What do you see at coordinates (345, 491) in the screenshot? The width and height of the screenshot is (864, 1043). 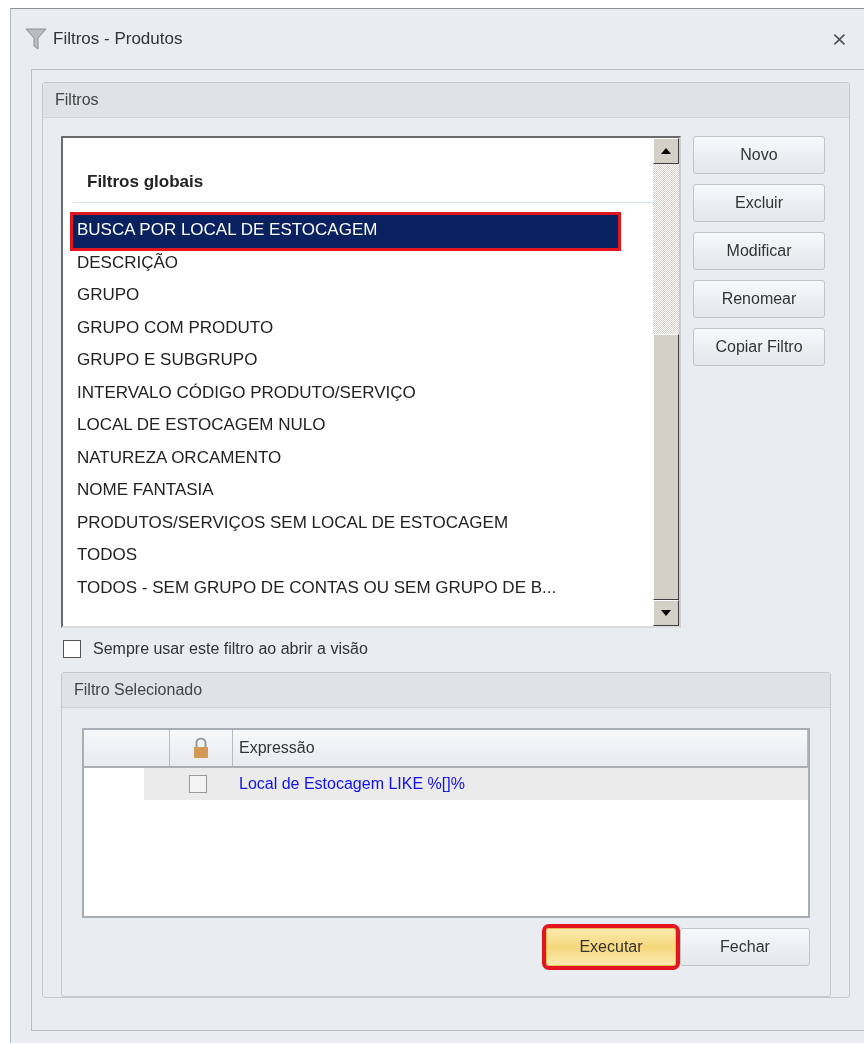 I see `list-item: NOME FANTASIA` at bounding box center [345, 491].